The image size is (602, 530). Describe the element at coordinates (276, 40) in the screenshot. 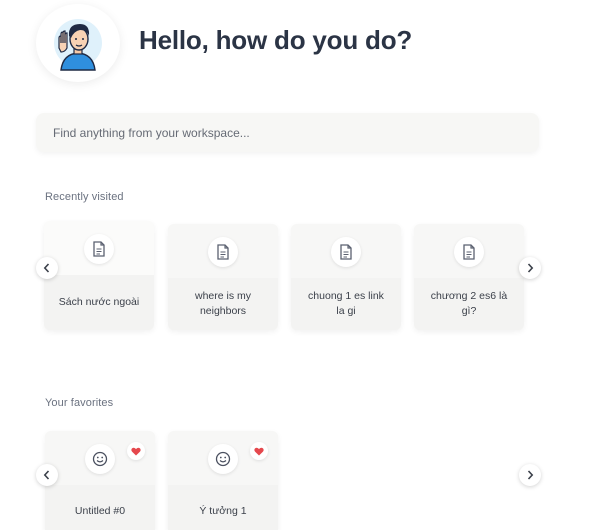

I see `page-title: Hello, how do you do?` at that location.